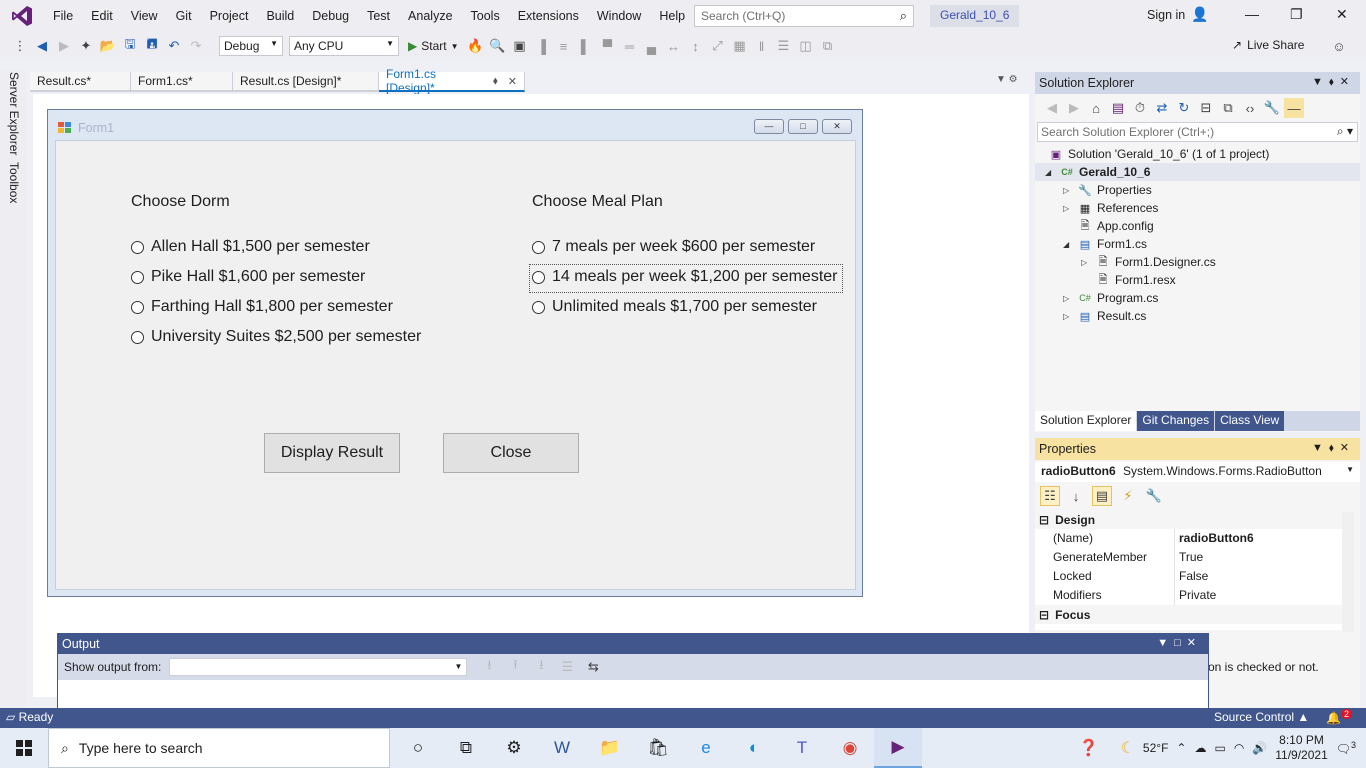 Image resolution: width=1366 pixels, height=768 pixels. What do you see at coordinates (975, 16) in the screenshot?
I see `solution-name-badge: Gerald_10_6` at bounding box center [975, 16].